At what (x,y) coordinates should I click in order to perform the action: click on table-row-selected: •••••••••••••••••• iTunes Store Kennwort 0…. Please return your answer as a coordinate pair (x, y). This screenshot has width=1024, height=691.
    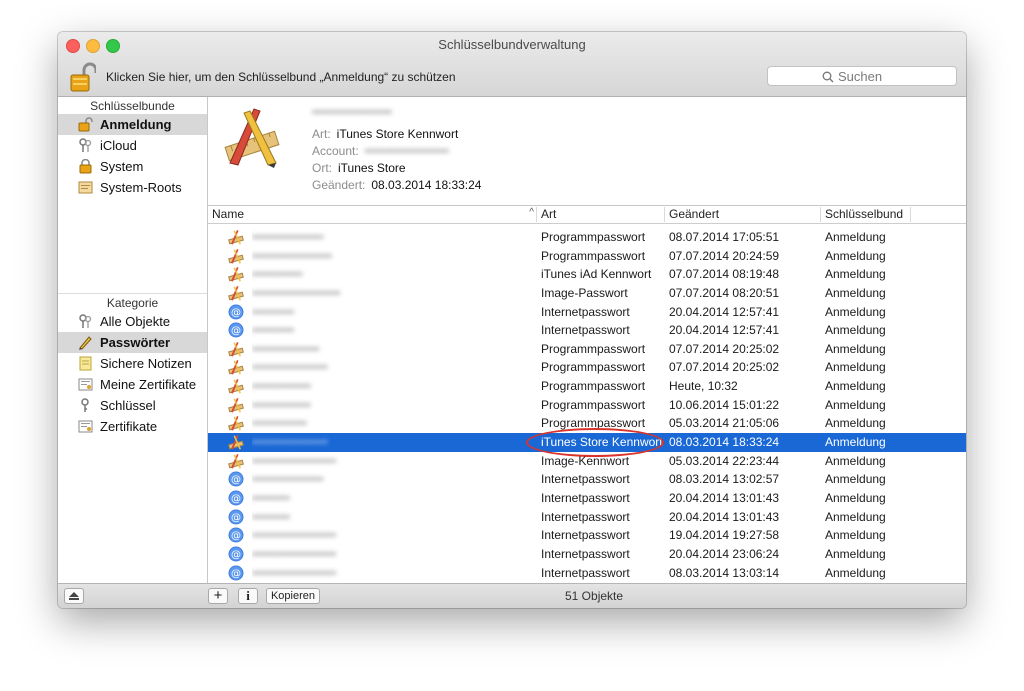
    Looking at the image, I should click on (587, 443).